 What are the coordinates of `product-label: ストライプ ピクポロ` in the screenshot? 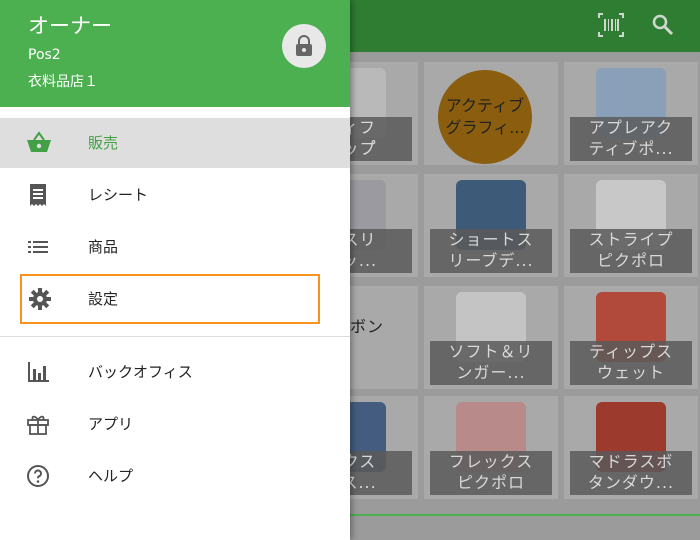 It's located at (631, 251).